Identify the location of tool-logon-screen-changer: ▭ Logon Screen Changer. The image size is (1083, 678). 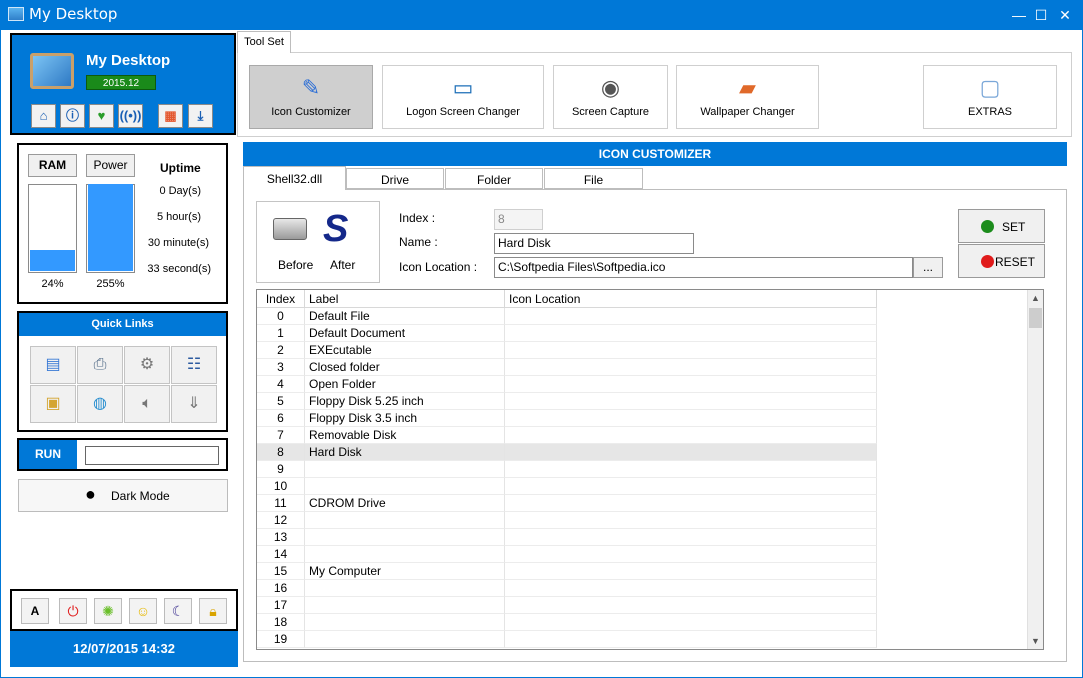
(463, 97).